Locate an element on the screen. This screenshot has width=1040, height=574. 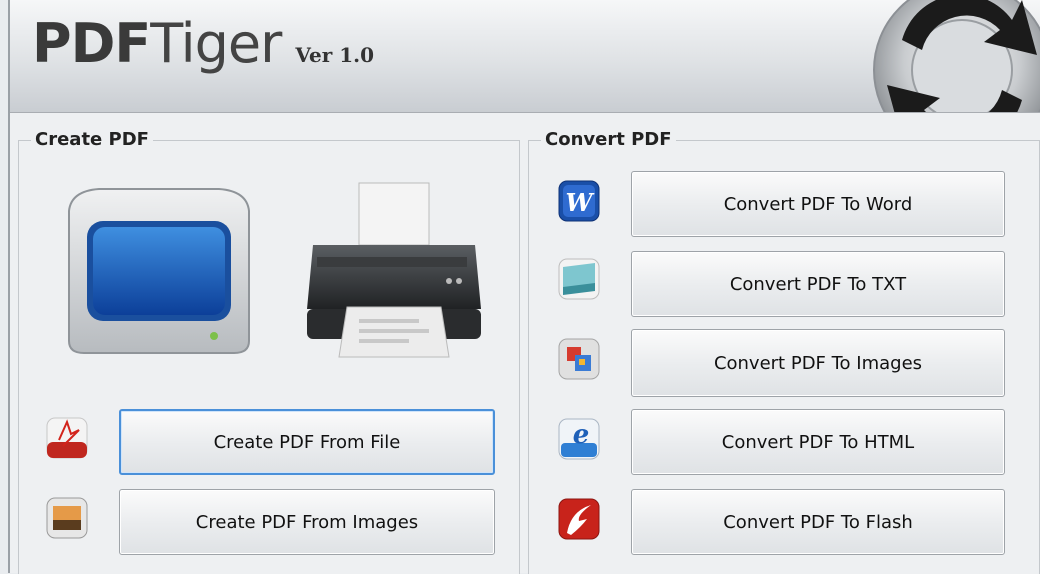
convert-to-flash-button: Convert PDF To Flash is located at coordinates (818, 522).